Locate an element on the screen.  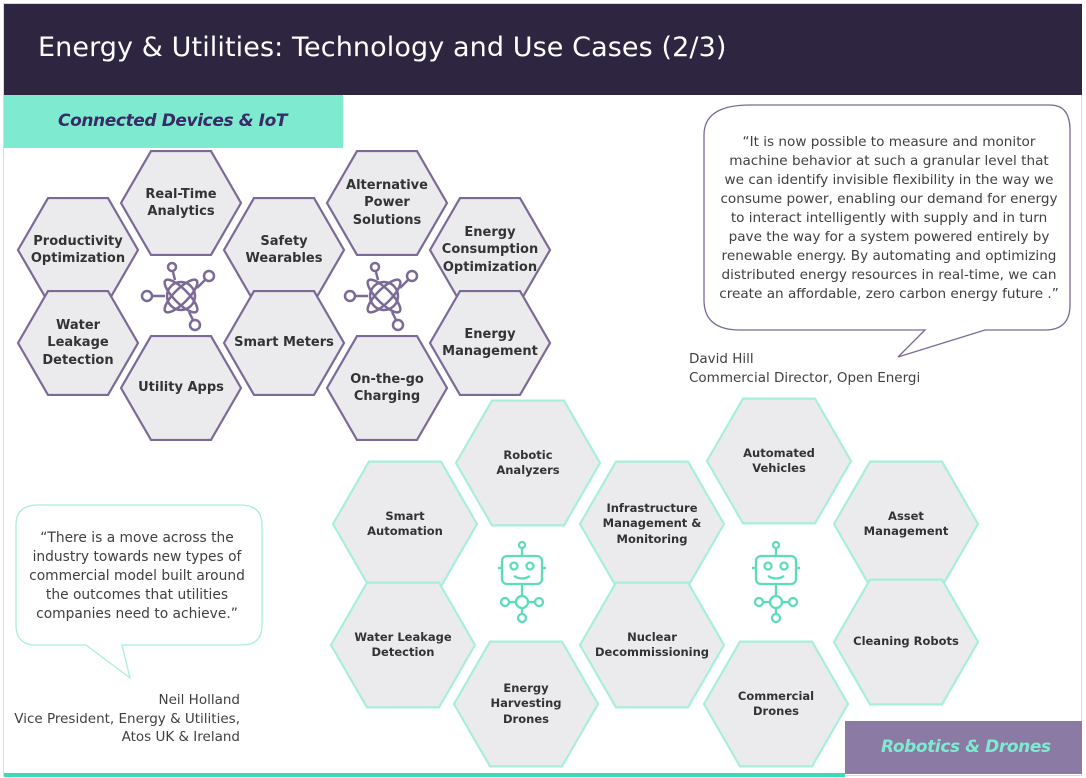
iot-hex-2-label: Alternative Power Solutions is located at coordinates (387, 203).